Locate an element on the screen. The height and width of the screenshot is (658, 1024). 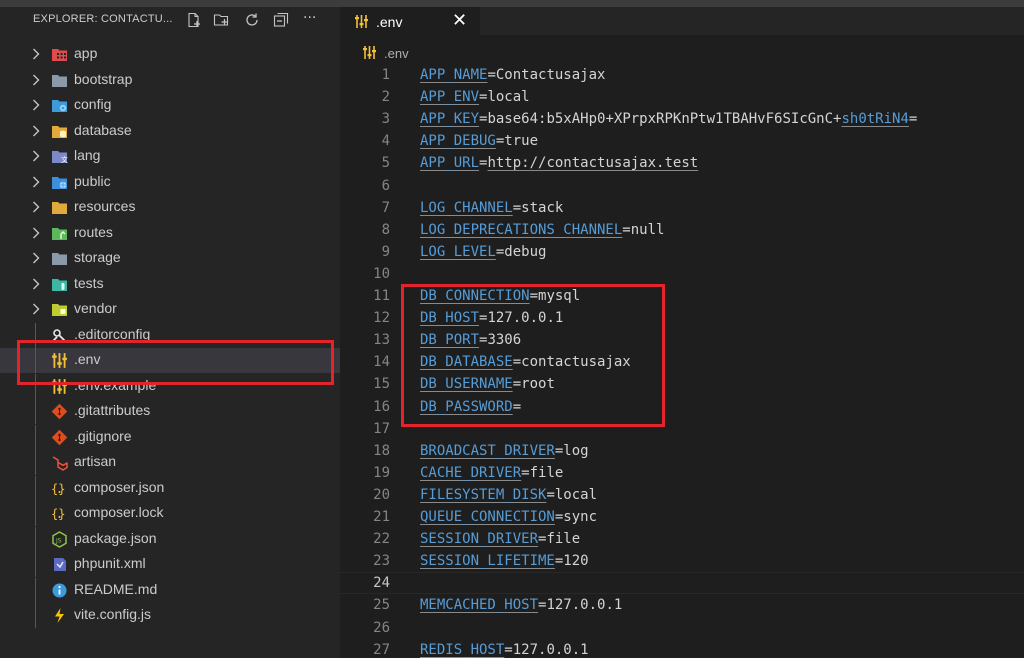
tree-folder: 文 lang is located at coordinates (170, 156).